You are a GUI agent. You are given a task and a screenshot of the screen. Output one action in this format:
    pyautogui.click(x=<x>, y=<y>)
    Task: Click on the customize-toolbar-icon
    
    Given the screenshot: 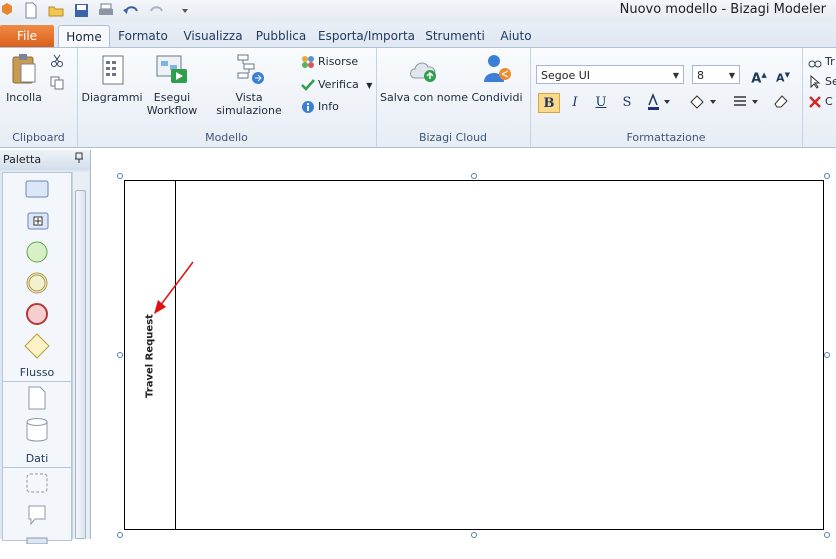 What is the action you would take?
    pyautogui.click(x=185, y=10)
    